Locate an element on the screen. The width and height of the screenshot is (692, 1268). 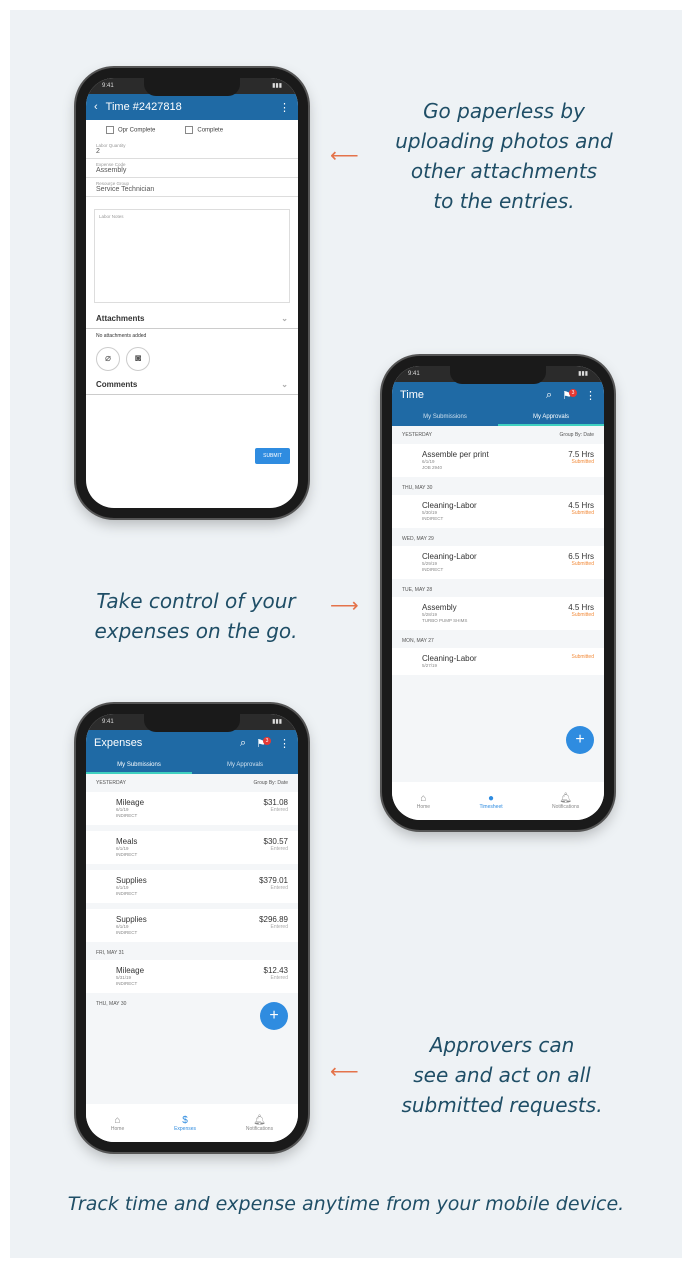
submit-button: SUBMIT is located at coordinates (272, 456).